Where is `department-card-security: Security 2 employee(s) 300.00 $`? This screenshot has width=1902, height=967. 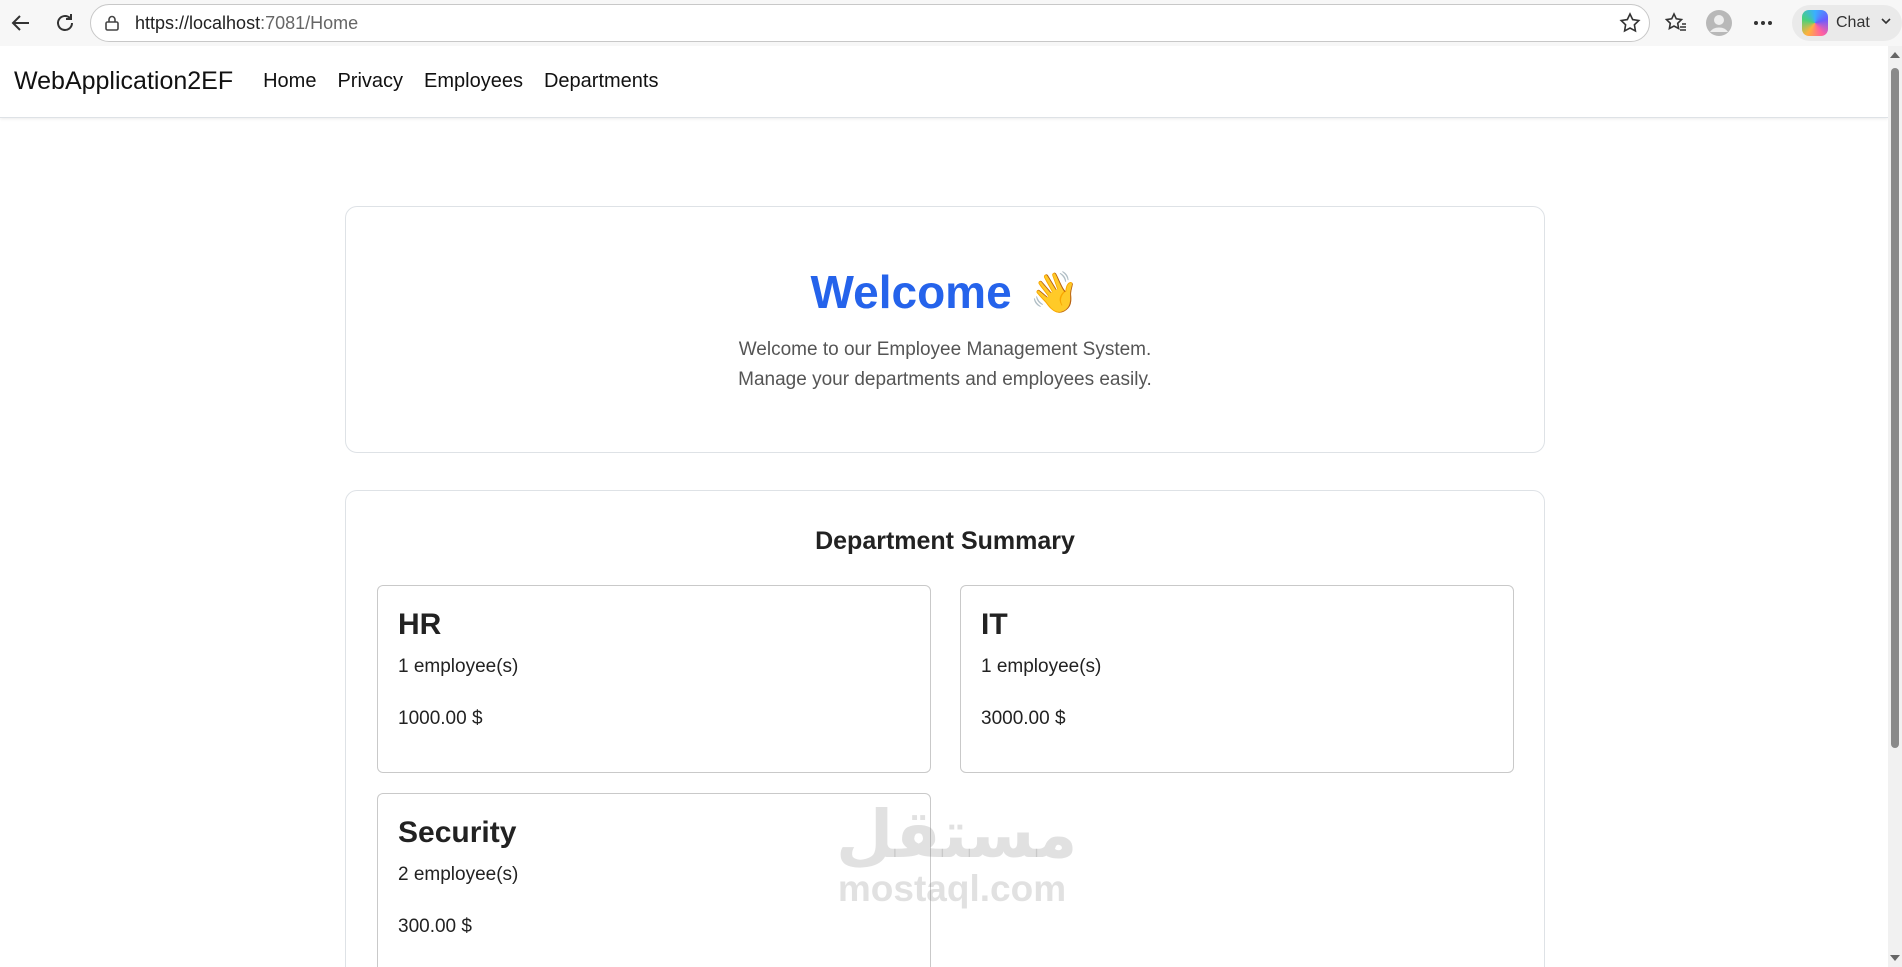
department-card-security: Security 2 employee(s) 300.00 $ is located at coordinates (654, 880).